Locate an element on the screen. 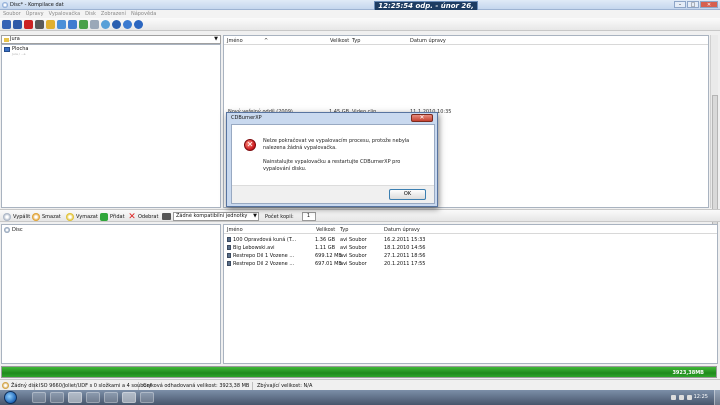  refresh-icon is located at coordinates (105, 24).